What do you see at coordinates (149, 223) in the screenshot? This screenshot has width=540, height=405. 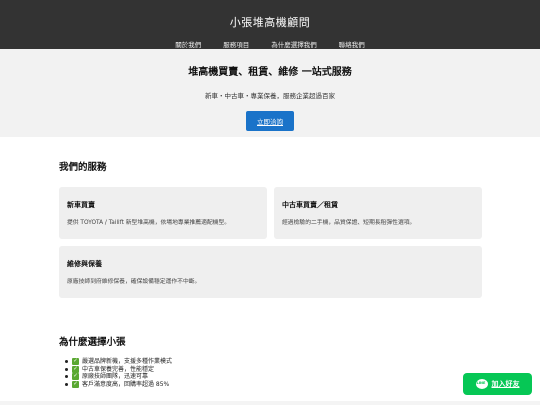 I see `service-card-desc: 提供 TOYOTA / Tailift 新型堆高機，依場地專業推薦適配機型。` at bounding box center [149, 223].